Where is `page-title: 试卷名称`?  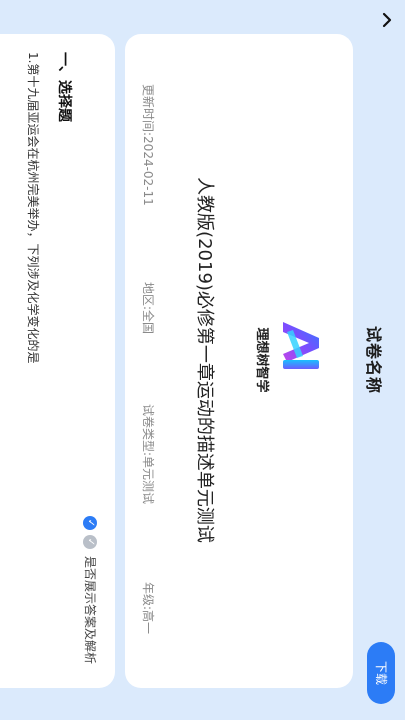
page-title: 试卷名称 is located at coordinates (373, 359).